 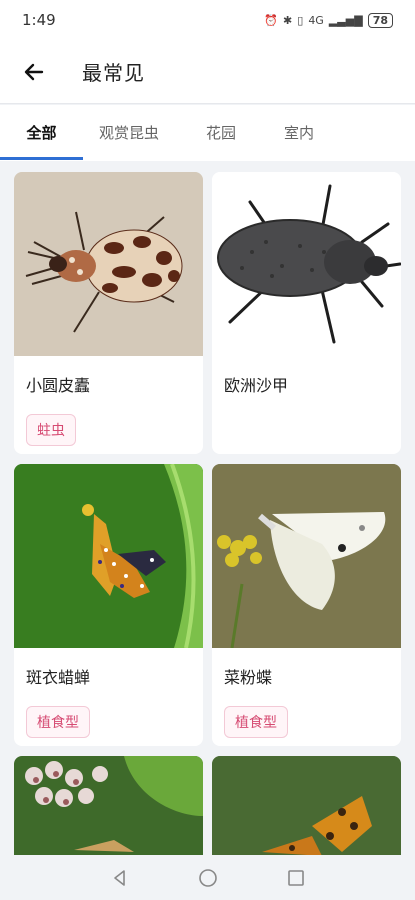 I want to click on insect-name: 欧洲沙甲, so click(x=256, y=385).